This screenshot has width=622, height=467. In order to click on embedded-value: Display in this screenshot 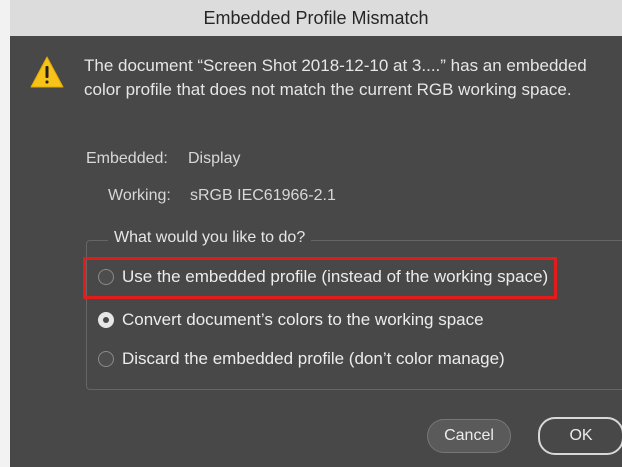, I will do `click(214, 158)`.